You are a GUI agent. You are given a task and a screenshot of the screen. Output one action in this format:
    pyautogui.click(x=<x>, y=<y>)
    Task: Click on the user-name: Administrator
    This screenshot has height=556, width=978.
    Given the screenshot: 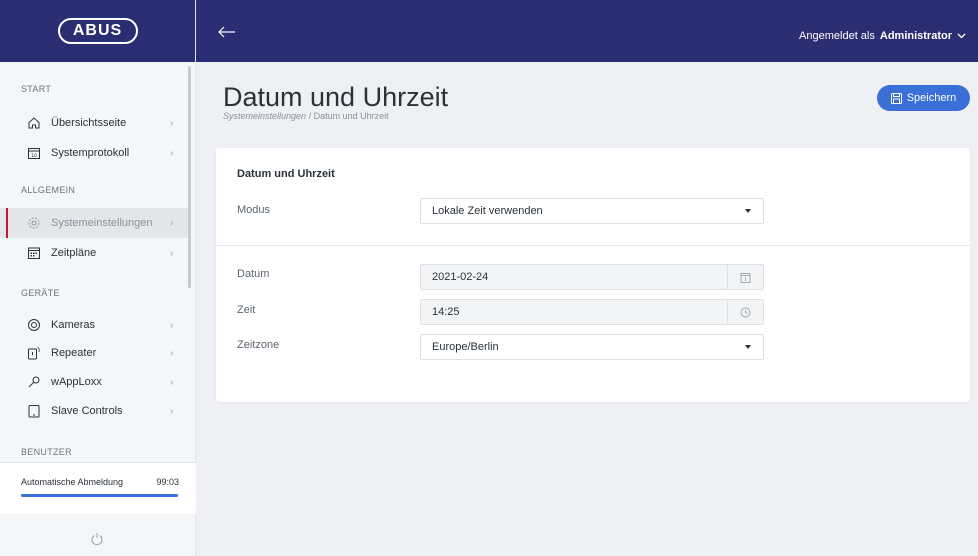 What is the action you would take?
    pyautogui.click(x=915, y=36)
    